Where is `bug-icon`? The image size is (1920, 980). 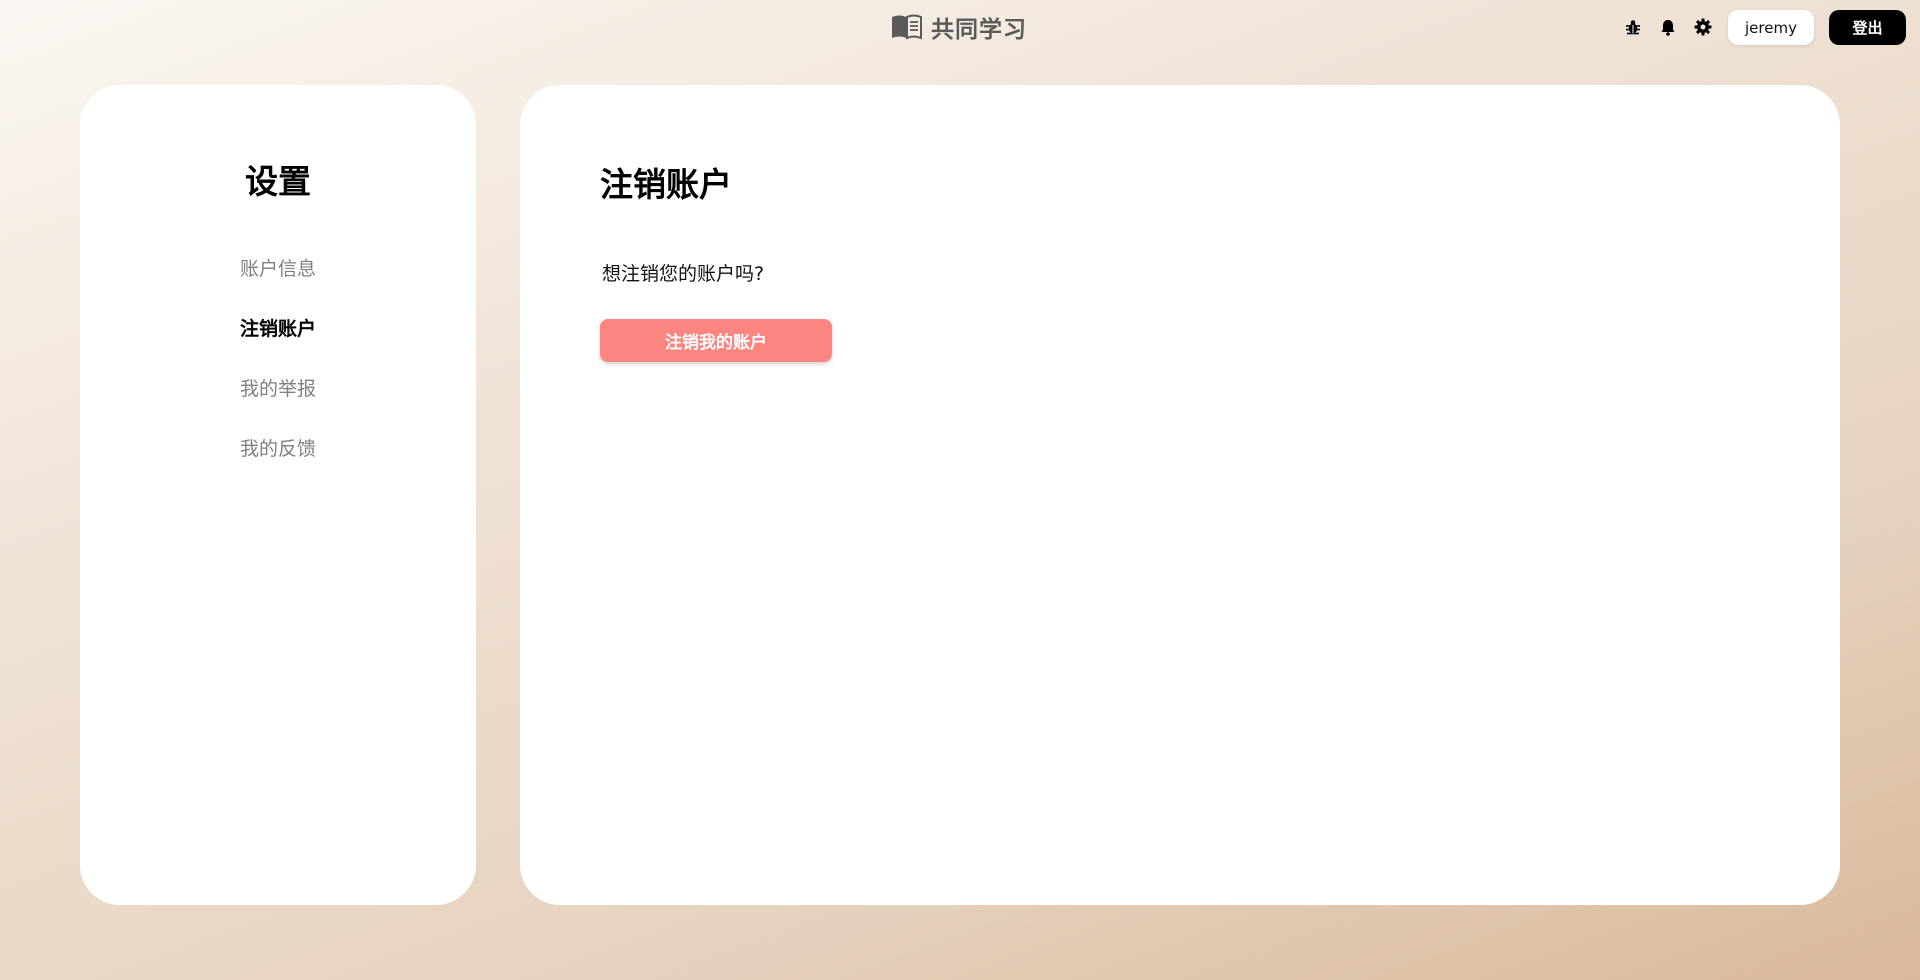 bug-icon is located at coordinates (1633, 27).